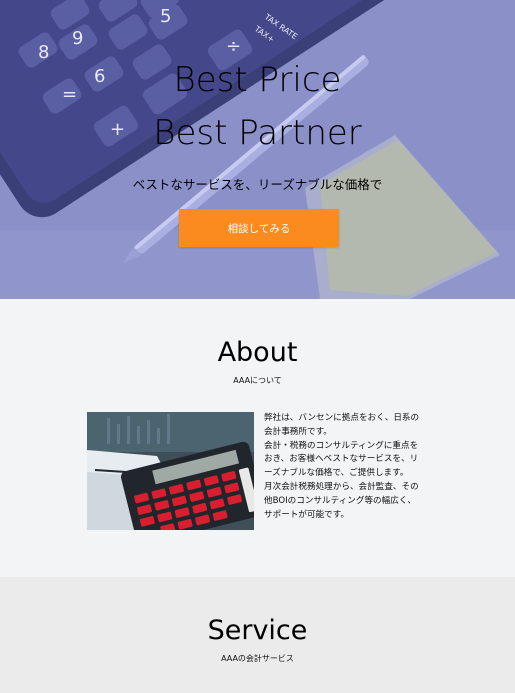 The image size is (515, 693). What do you see at coordinates (307, 514) in the screenshot?
I see `about-line: サポートが可能です。` at bounding box center [307, 514].